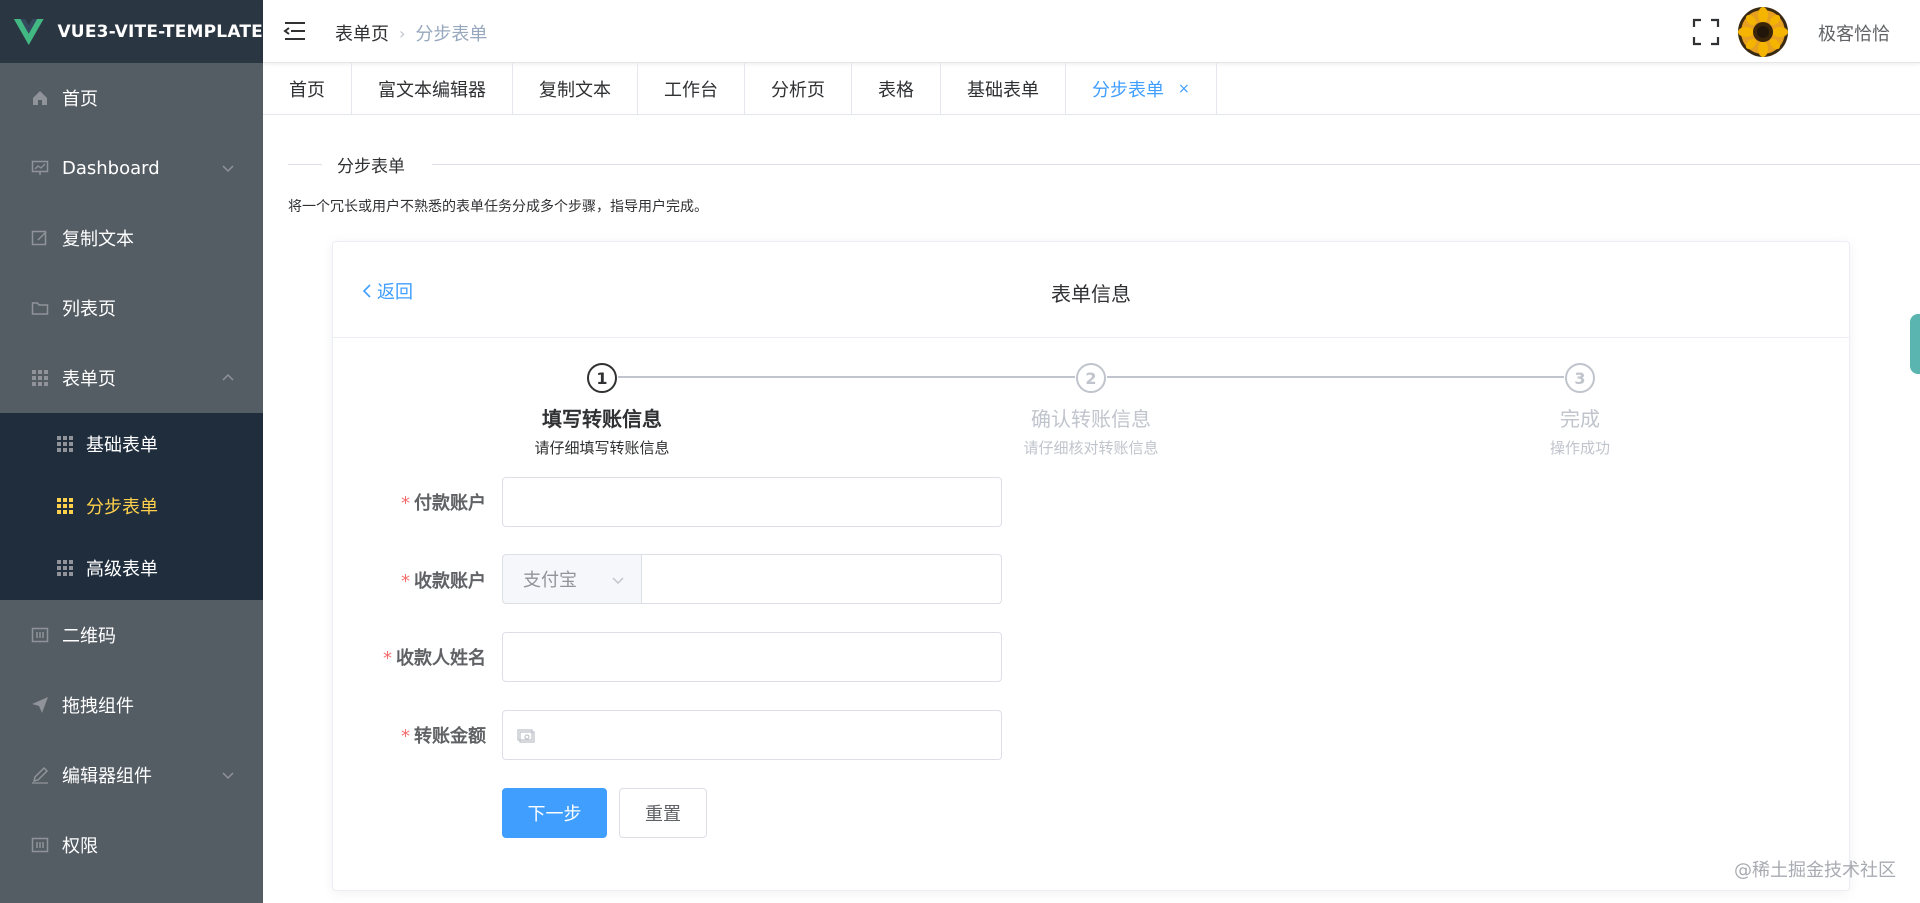 The height and width of the screenshot is (903, 1920). I want to click on avatar-image-icon, so click(1763, 32).